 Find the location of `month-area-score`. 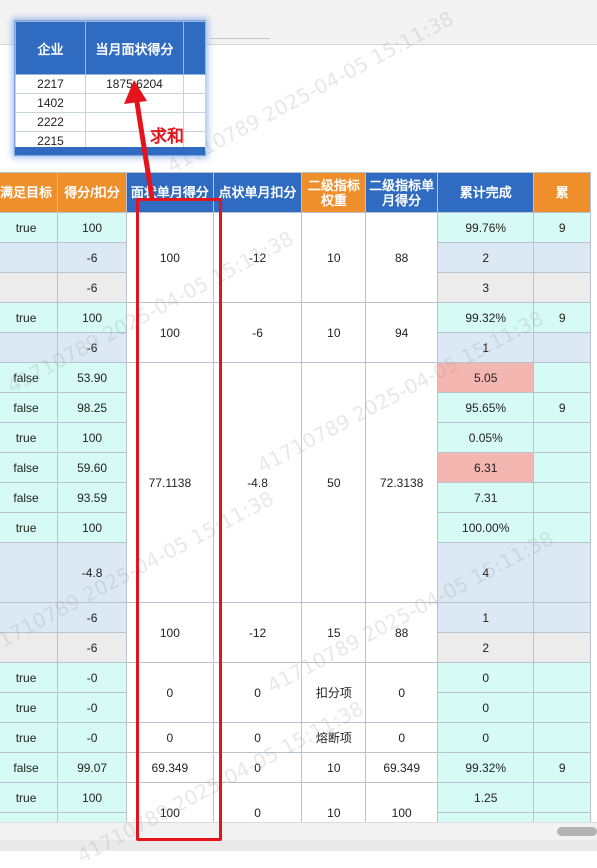

month-area-score is located at coordinates (134, 103).